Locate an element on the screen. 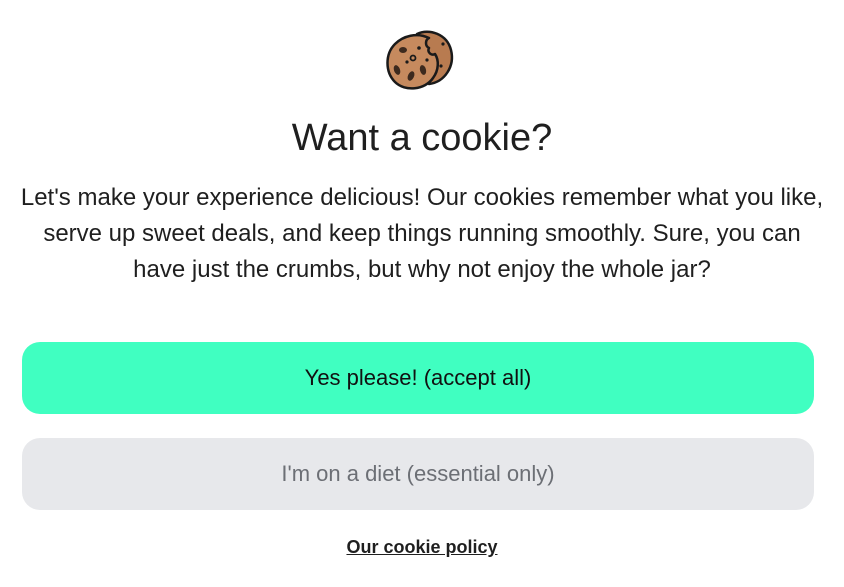  accept-all-button: Yes please! (accept all) is located at coordinates (418, 378).